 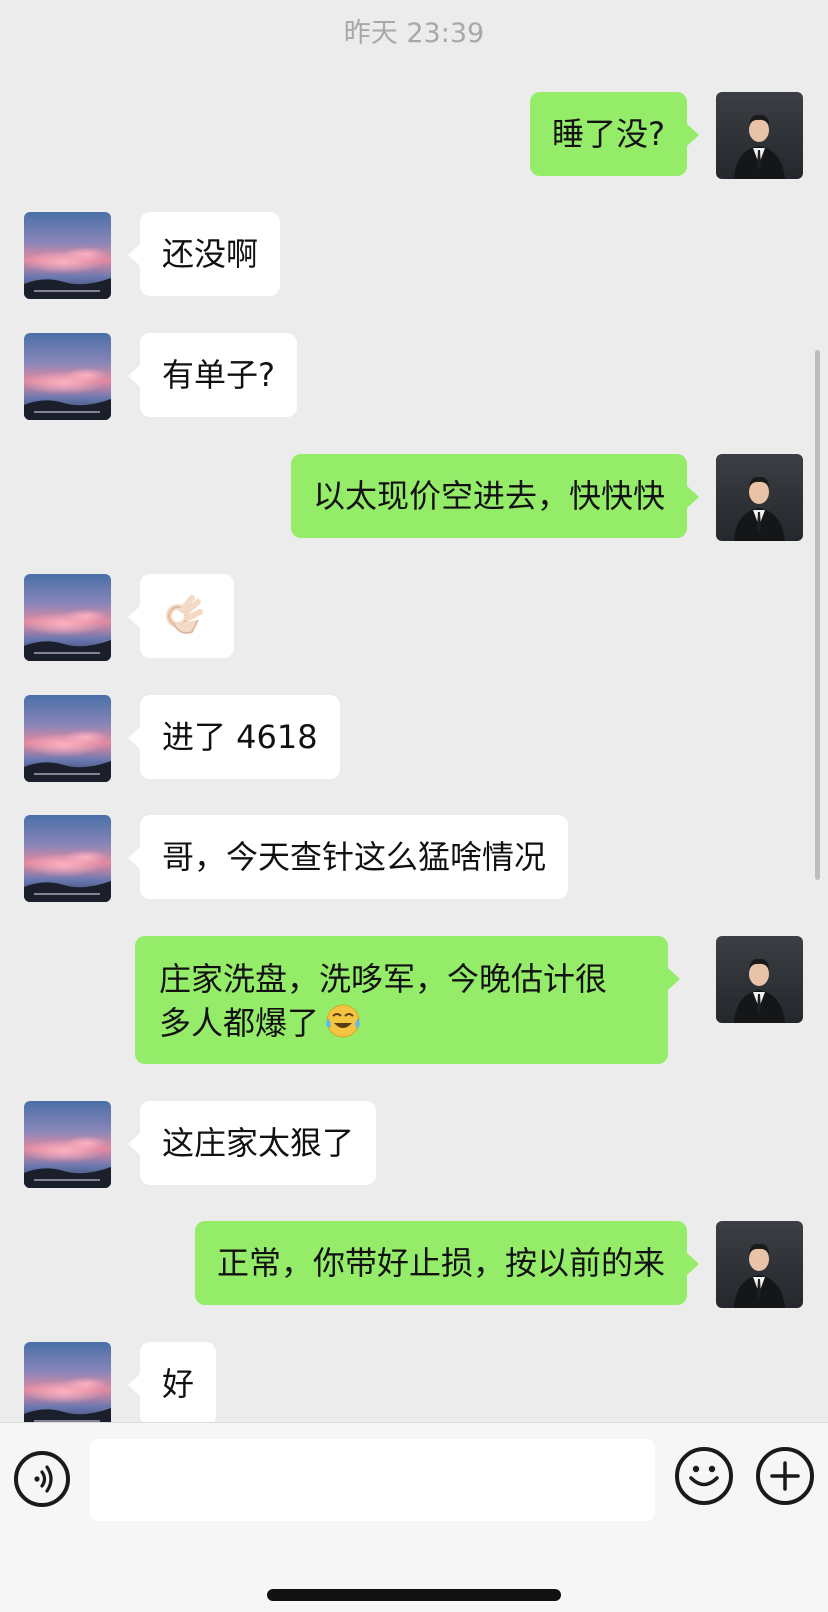 What do you see at coordinates (42, 1479) in the screenshot?
I see `voice-button` at bounding box center [42, 1479].